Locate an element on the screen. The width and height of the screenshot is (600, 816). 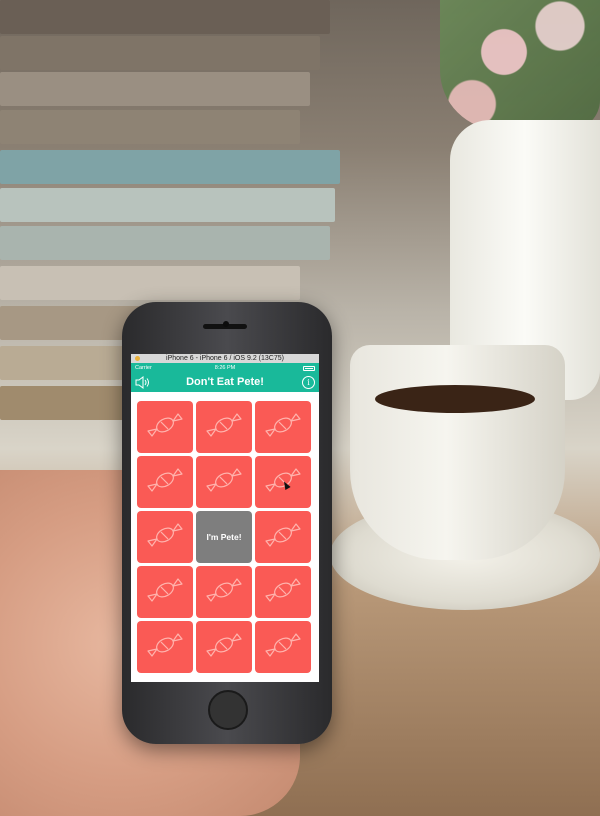
simulator-title: iPhone 6 - iPhone 6 / iOS 9.2 (13C75) is located at coordinates (225, 358).